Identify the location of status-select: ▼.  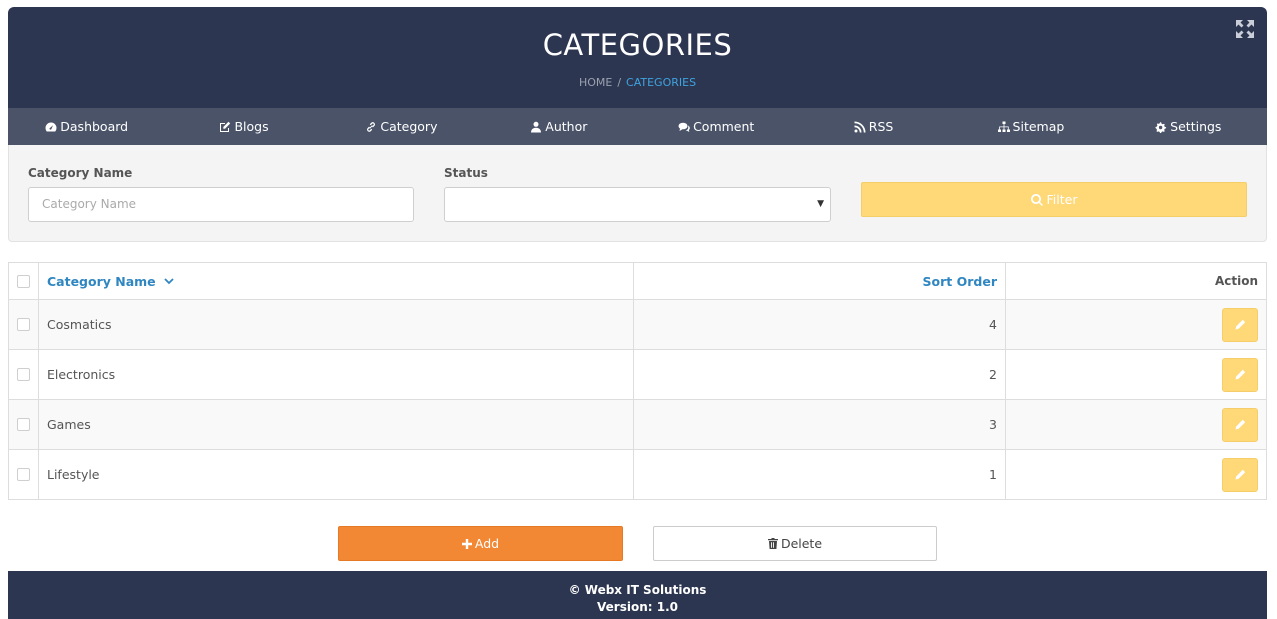
(637, 204).